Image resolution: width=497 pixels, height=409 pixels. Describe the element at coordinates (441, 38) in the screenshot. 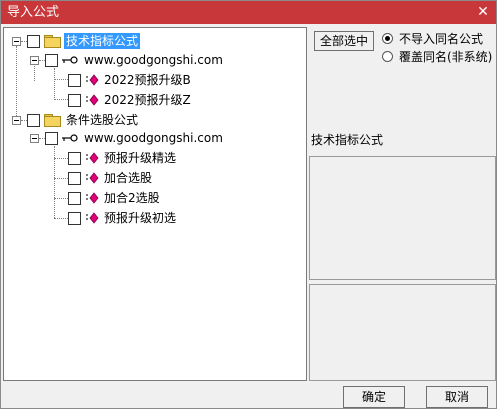

I see `radio-label: 不导入同名公式` at that location.